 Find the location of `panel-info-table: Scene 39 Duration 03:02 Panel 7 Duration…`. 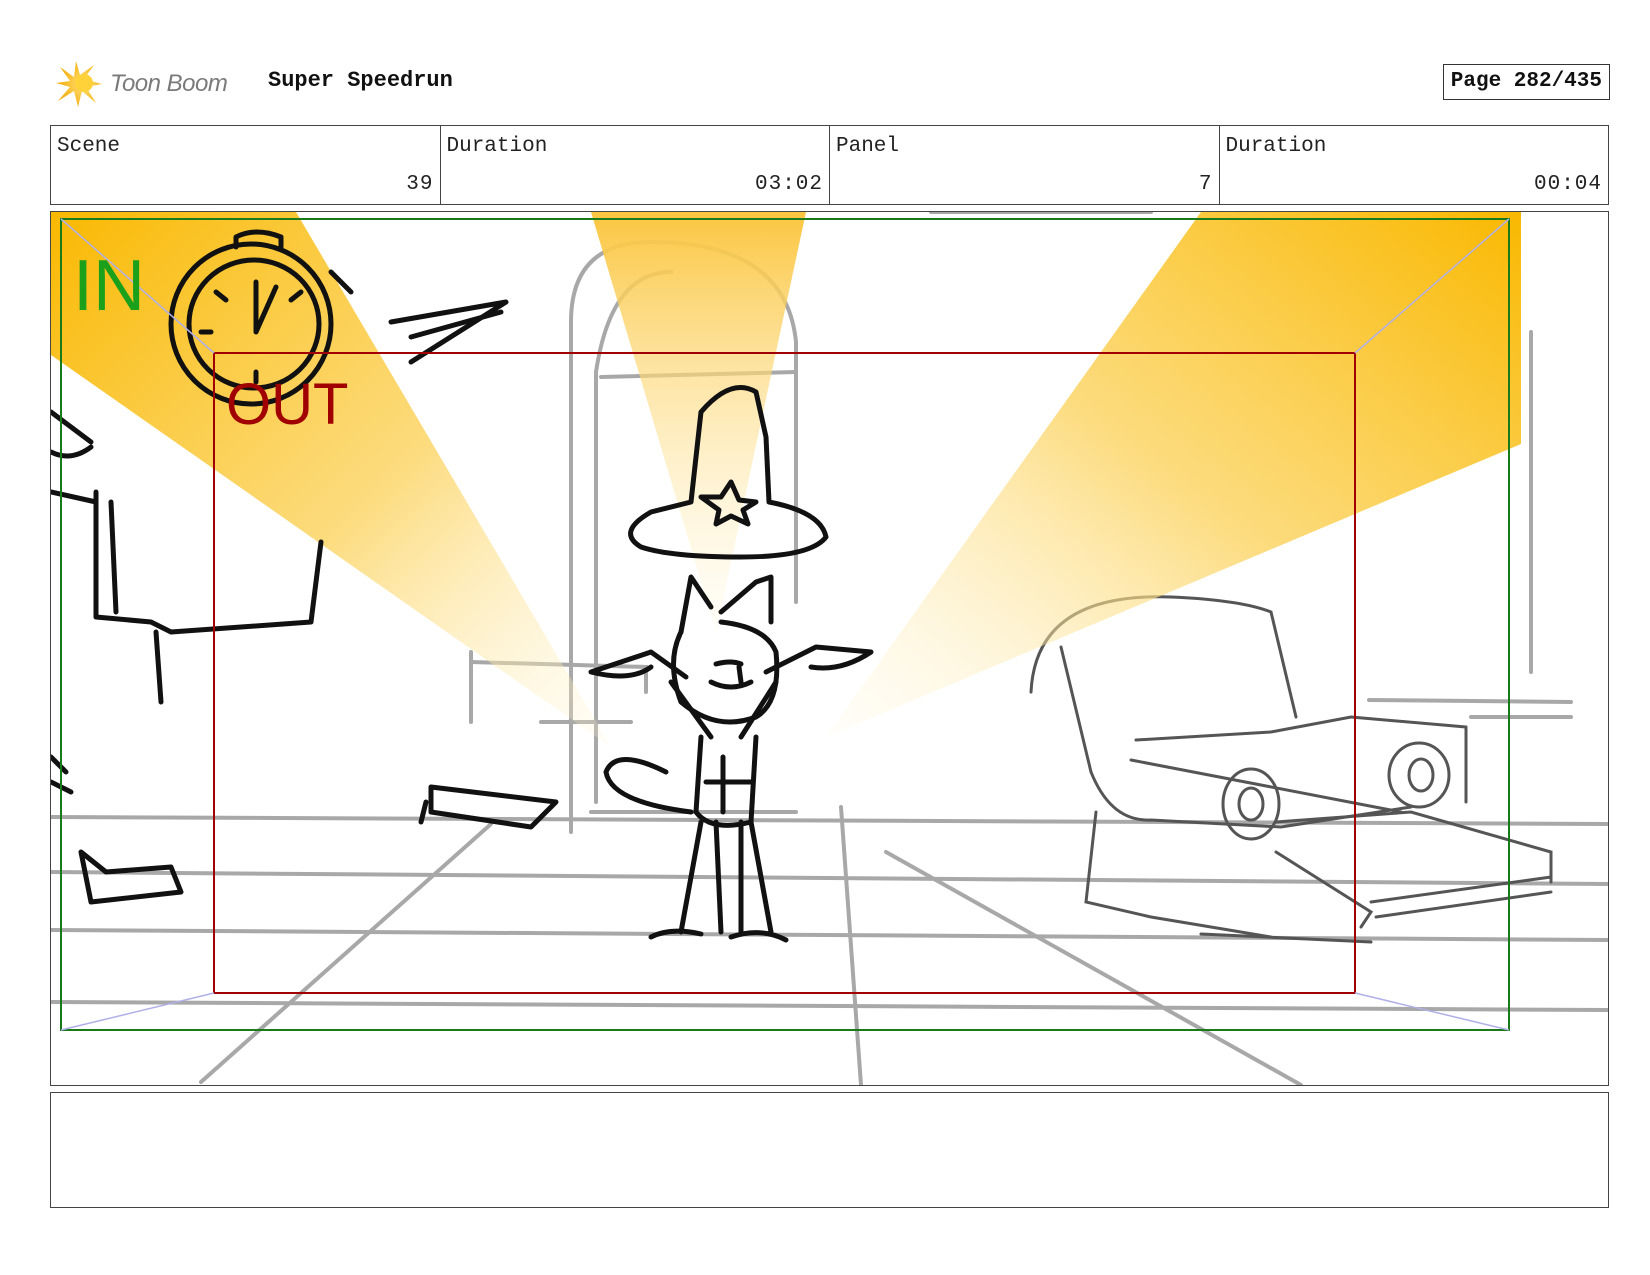

panel-info-table: Scene 39 Duration 03:02 Panel 7 Duration… is located at coordinates (829, 165).